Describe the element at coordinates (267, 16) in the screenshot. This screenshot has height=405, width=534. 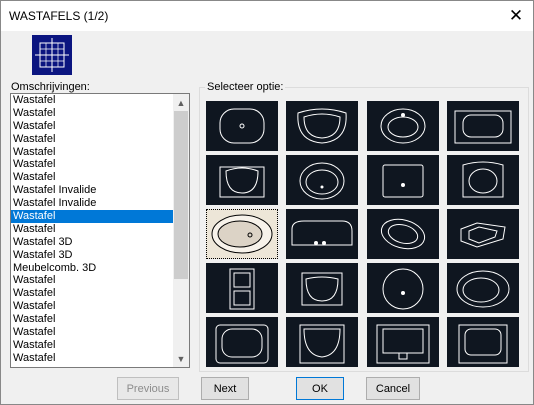
I see `title-bar: WASTAFELS (1/2) ✕` at that location.